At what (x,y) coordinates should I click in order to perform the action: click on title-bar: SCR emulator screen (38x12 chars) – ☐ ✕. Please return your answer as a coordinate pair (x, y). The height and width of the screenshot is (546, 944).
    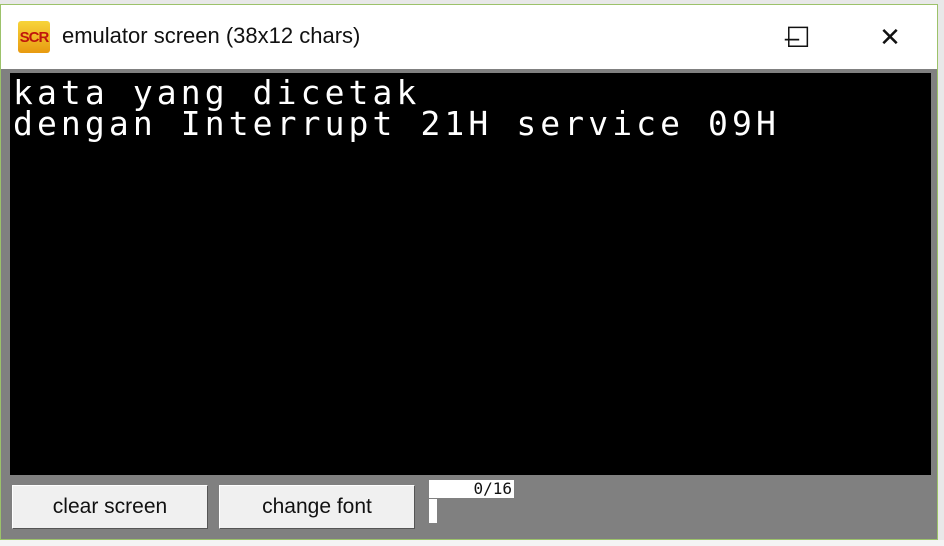
    Looking at the image, I should click on (469, 37).